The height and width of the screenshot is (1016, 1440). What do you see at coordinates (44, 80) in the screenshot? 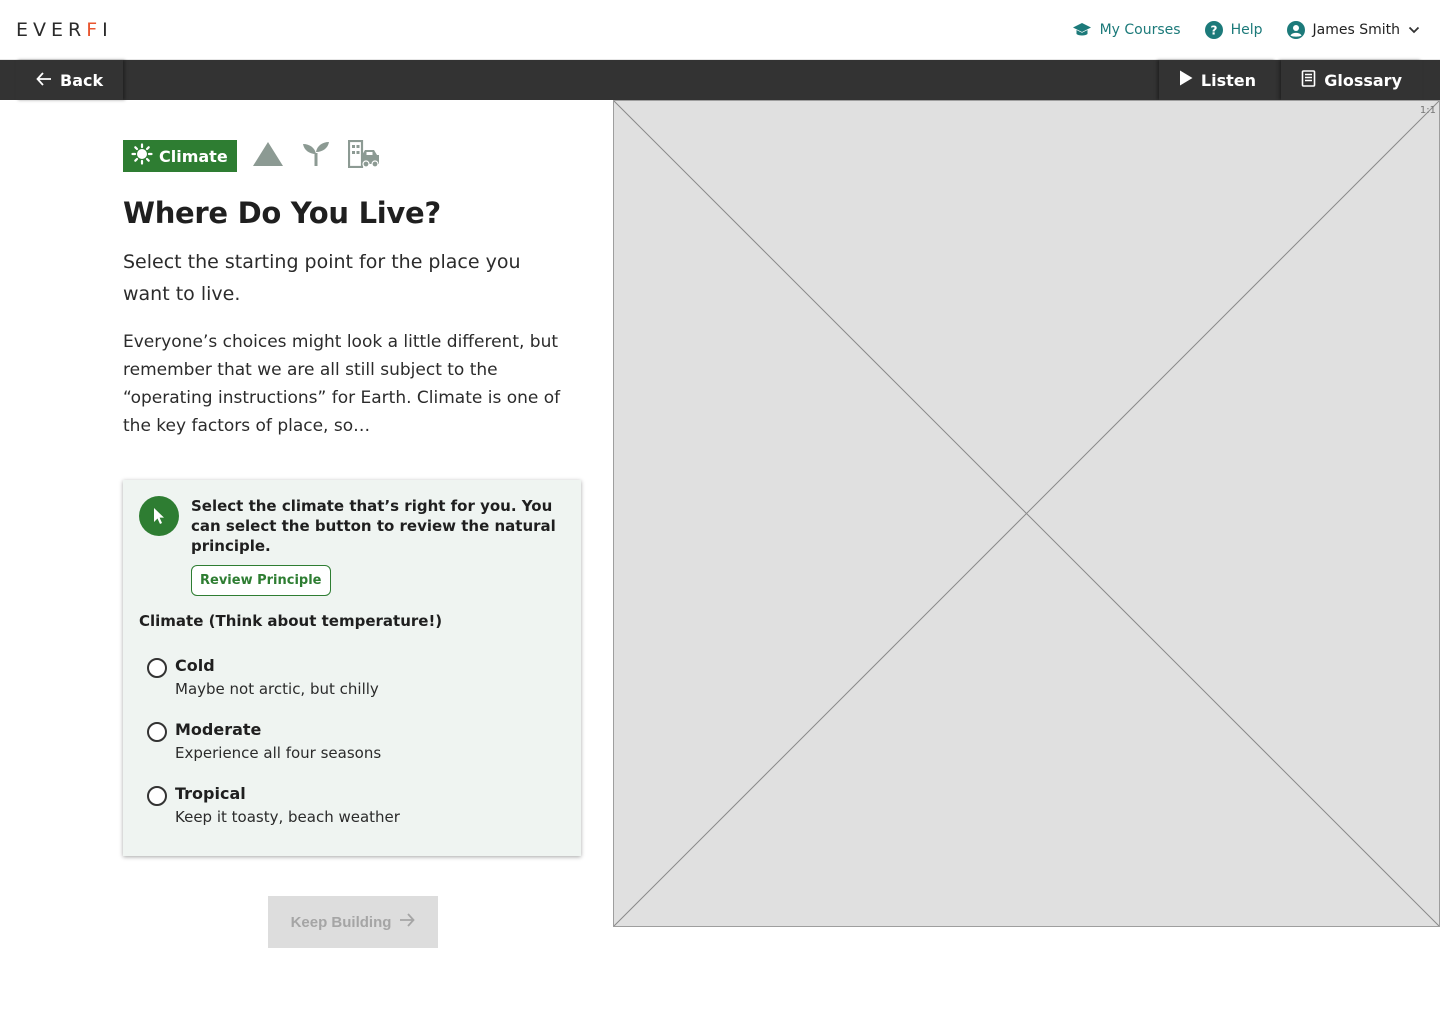
I see `arrow-left-icon` at bounding box center [44, 80].